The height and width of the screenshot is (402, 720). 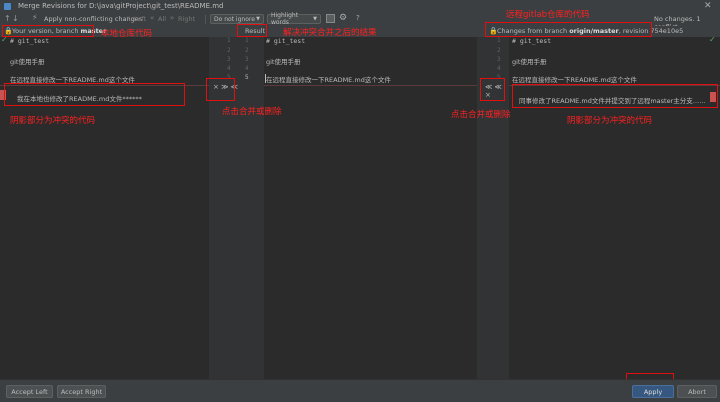 I want to click on annotation-shadow-right: 阴影部分为冲突的代码, so click(x=610, y=121).